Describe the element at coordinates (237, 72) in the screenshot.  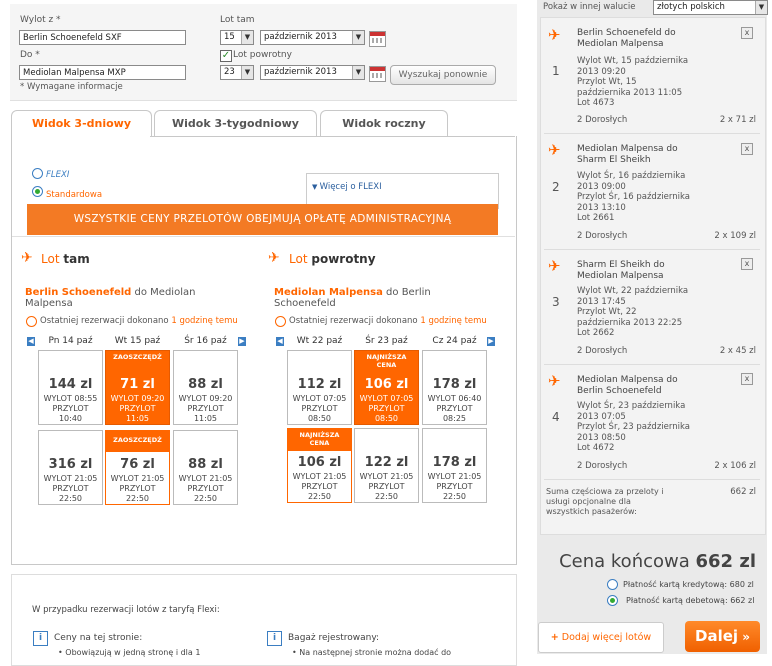
I see `return-day-select: 23 ▼` at that location.